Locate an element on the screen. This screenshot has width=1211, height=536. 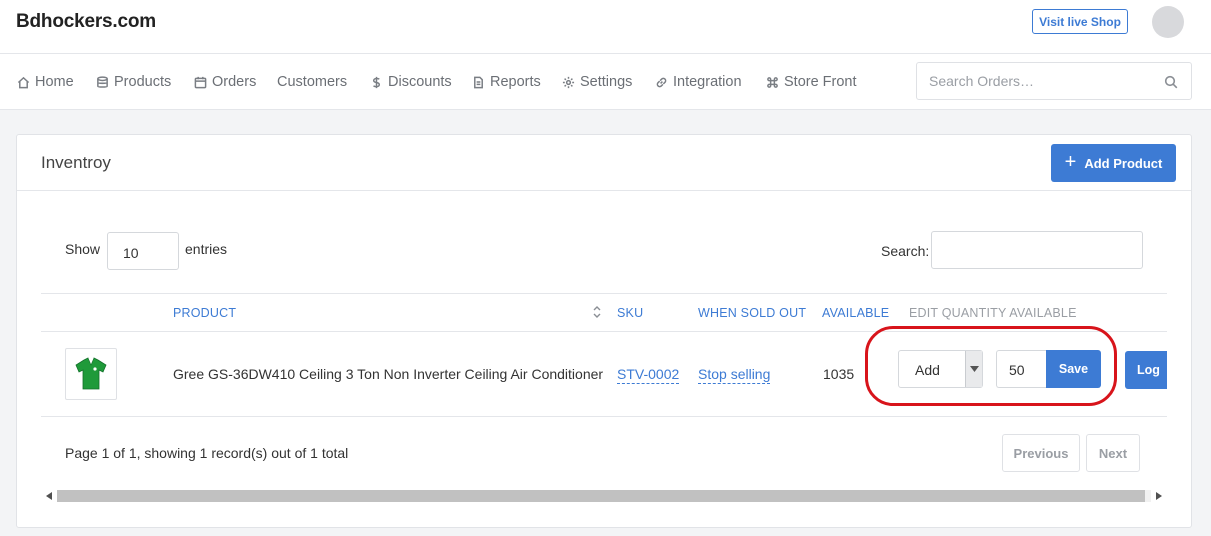
column-header-edit-quantity: EDIT QUANTITY AVAILABLE is located at coordinates (993, 313).